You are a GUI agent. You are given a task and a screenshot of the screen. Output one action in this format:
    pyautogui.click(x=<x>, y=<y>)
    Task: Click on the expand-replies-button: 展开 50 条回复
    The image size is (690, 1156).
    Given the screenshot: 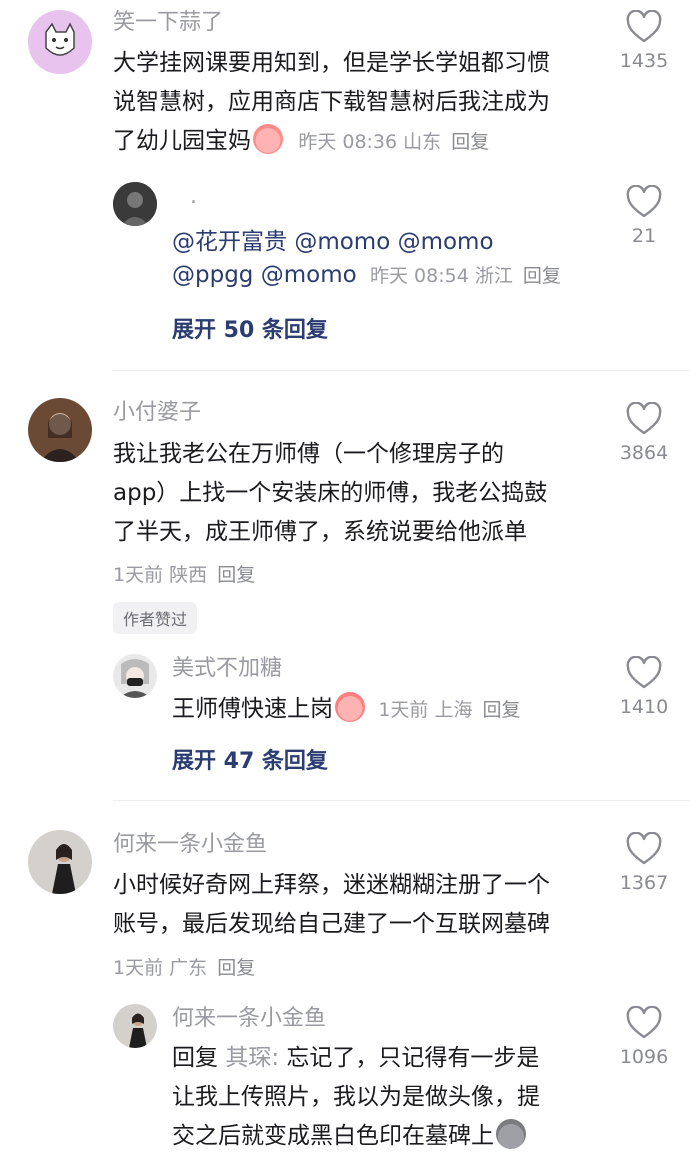 What is the action you would take?
    pyautogui.click(x=250, y=328)
    